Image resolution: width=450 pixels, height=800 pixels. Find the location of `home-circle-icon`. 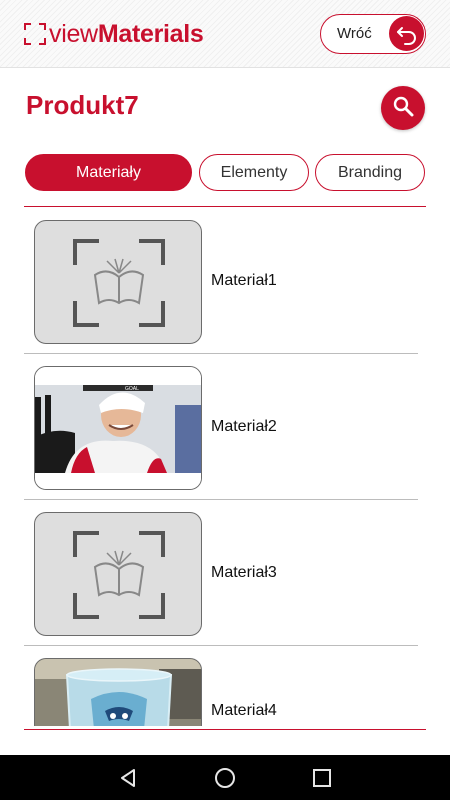

home-circle-icon is located at coordinates (225, 778).